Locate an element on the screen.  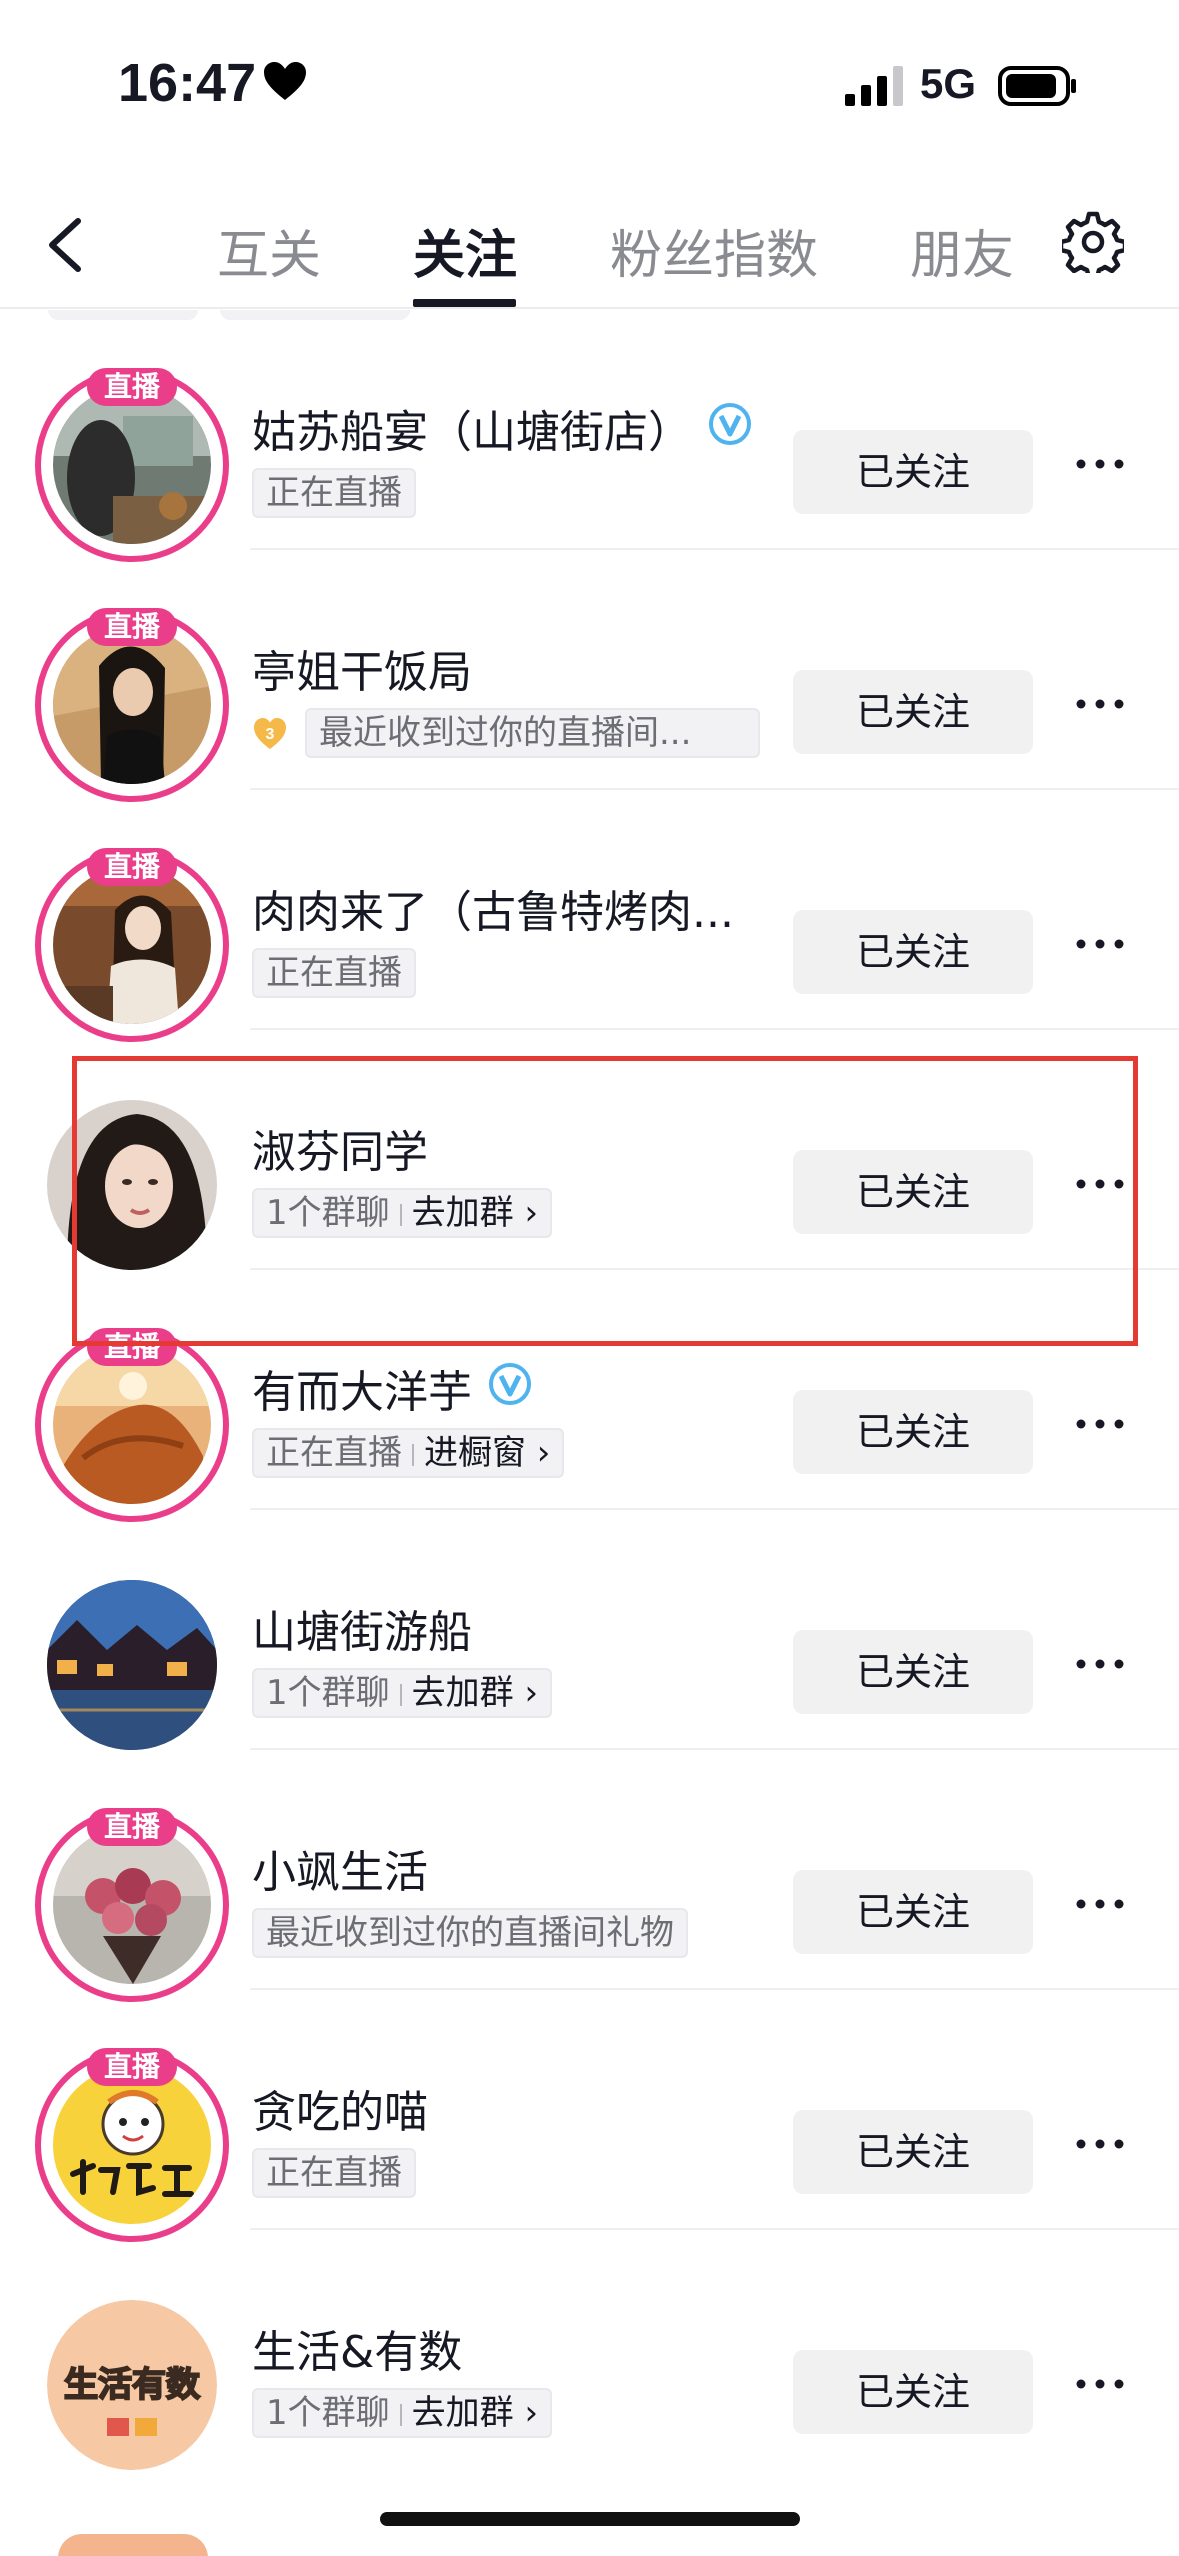
avatar-text: 生活有数 is located at coordinates (132, 2385).